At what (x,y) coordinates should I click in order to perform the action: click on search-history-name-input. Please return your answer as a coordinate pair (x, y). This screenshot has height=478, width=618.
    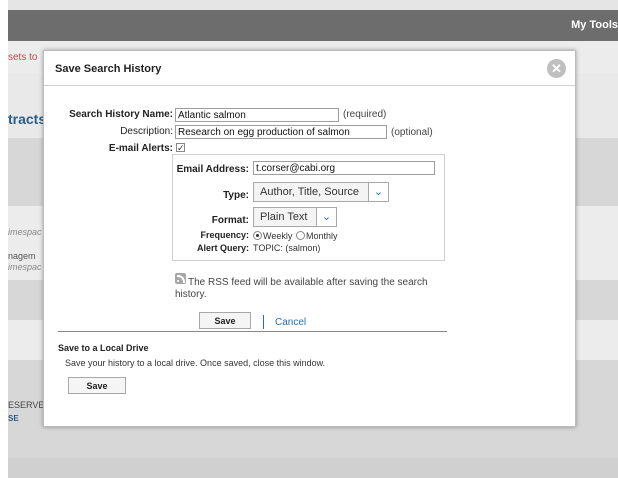
    Looking at the image, I should click on (257, 115).